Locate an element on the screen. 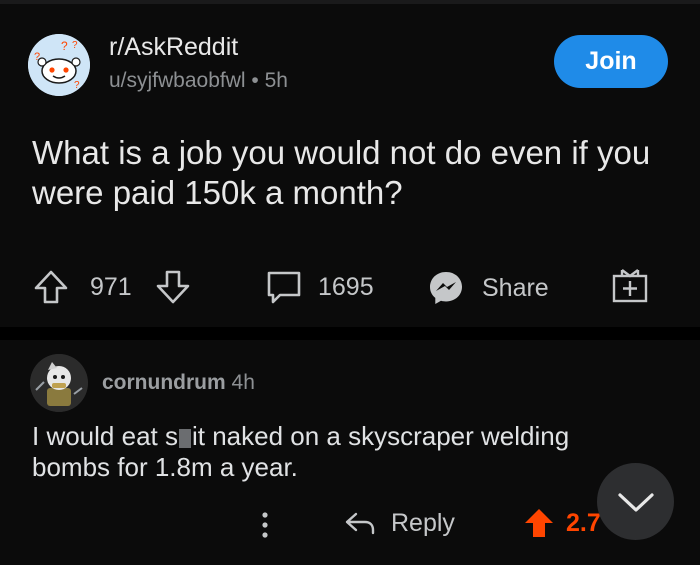  section-divider is located at coordinates (350, 333).